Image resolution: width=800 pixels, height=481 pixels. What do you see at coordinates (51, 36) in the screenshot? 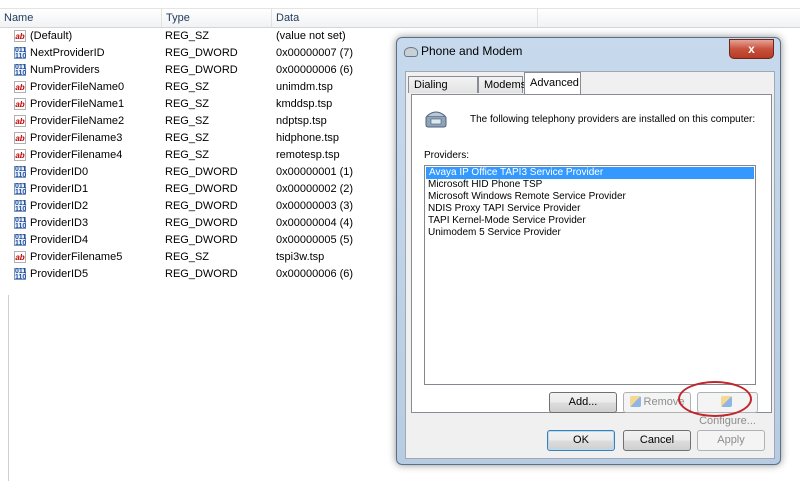
I see `value-name: (Default)` at bounding box center [51, 36].